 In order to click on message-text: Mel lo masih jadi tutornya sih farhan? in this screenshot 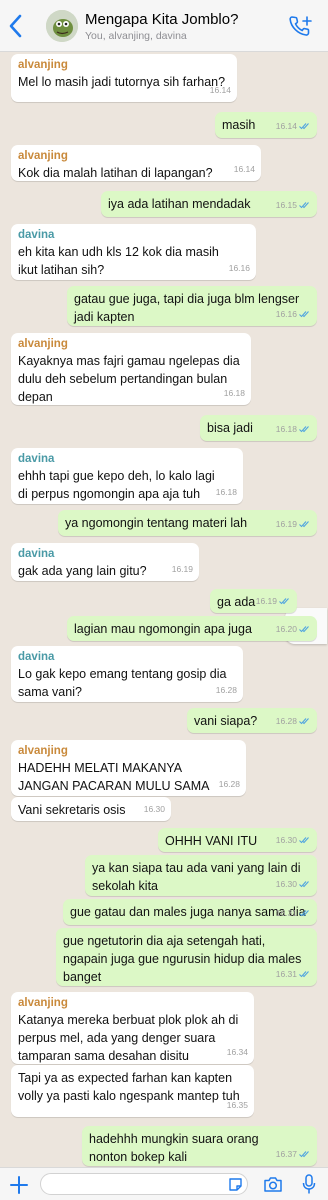, I will do `click(122, 82)`.